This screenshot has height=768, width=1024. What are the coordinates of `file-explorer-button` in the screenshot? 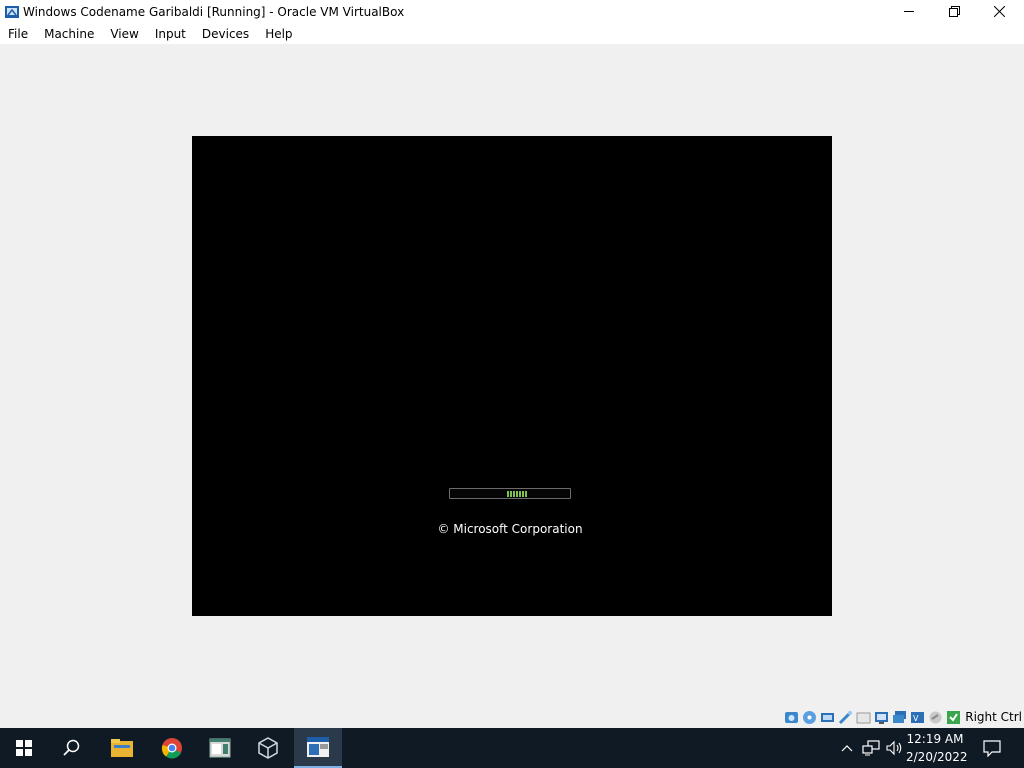 It's located at (122, 748).